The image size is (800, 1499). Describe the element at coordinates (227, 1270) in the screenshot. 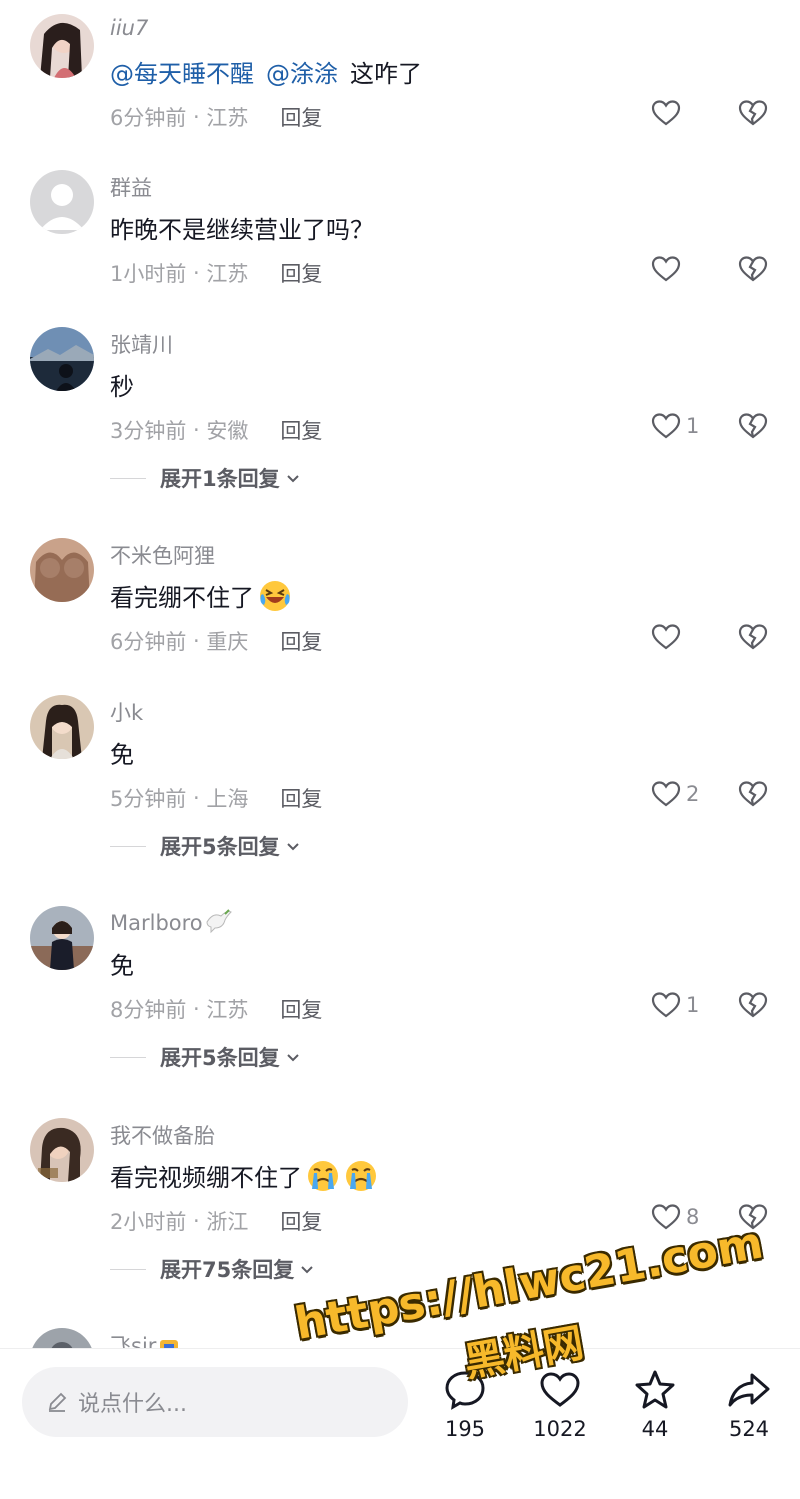

I see `expand-replies-label: 展开75条回复` at that location.